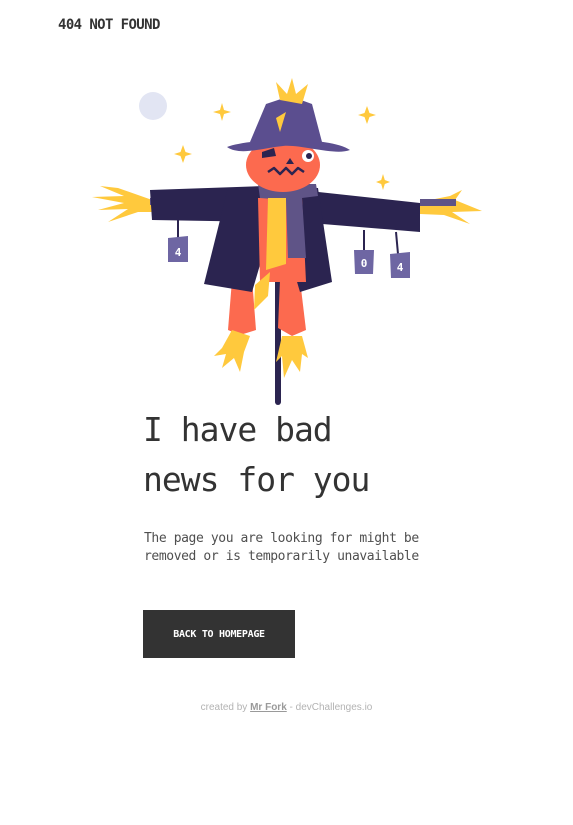 Image resolution: width=573 pixels, height=825 pixels. Describe the element at coordinates (256, 479) in the screenshot. I see `headline-line-2: news for you` at that location.